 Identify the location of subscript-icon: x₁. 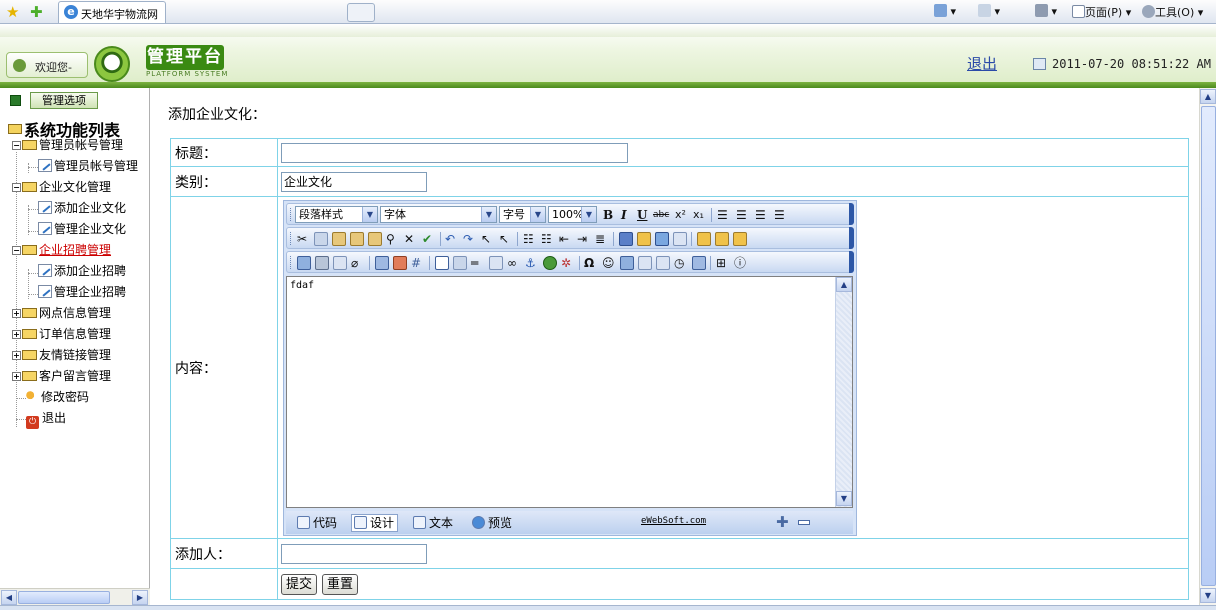
(698, 215).